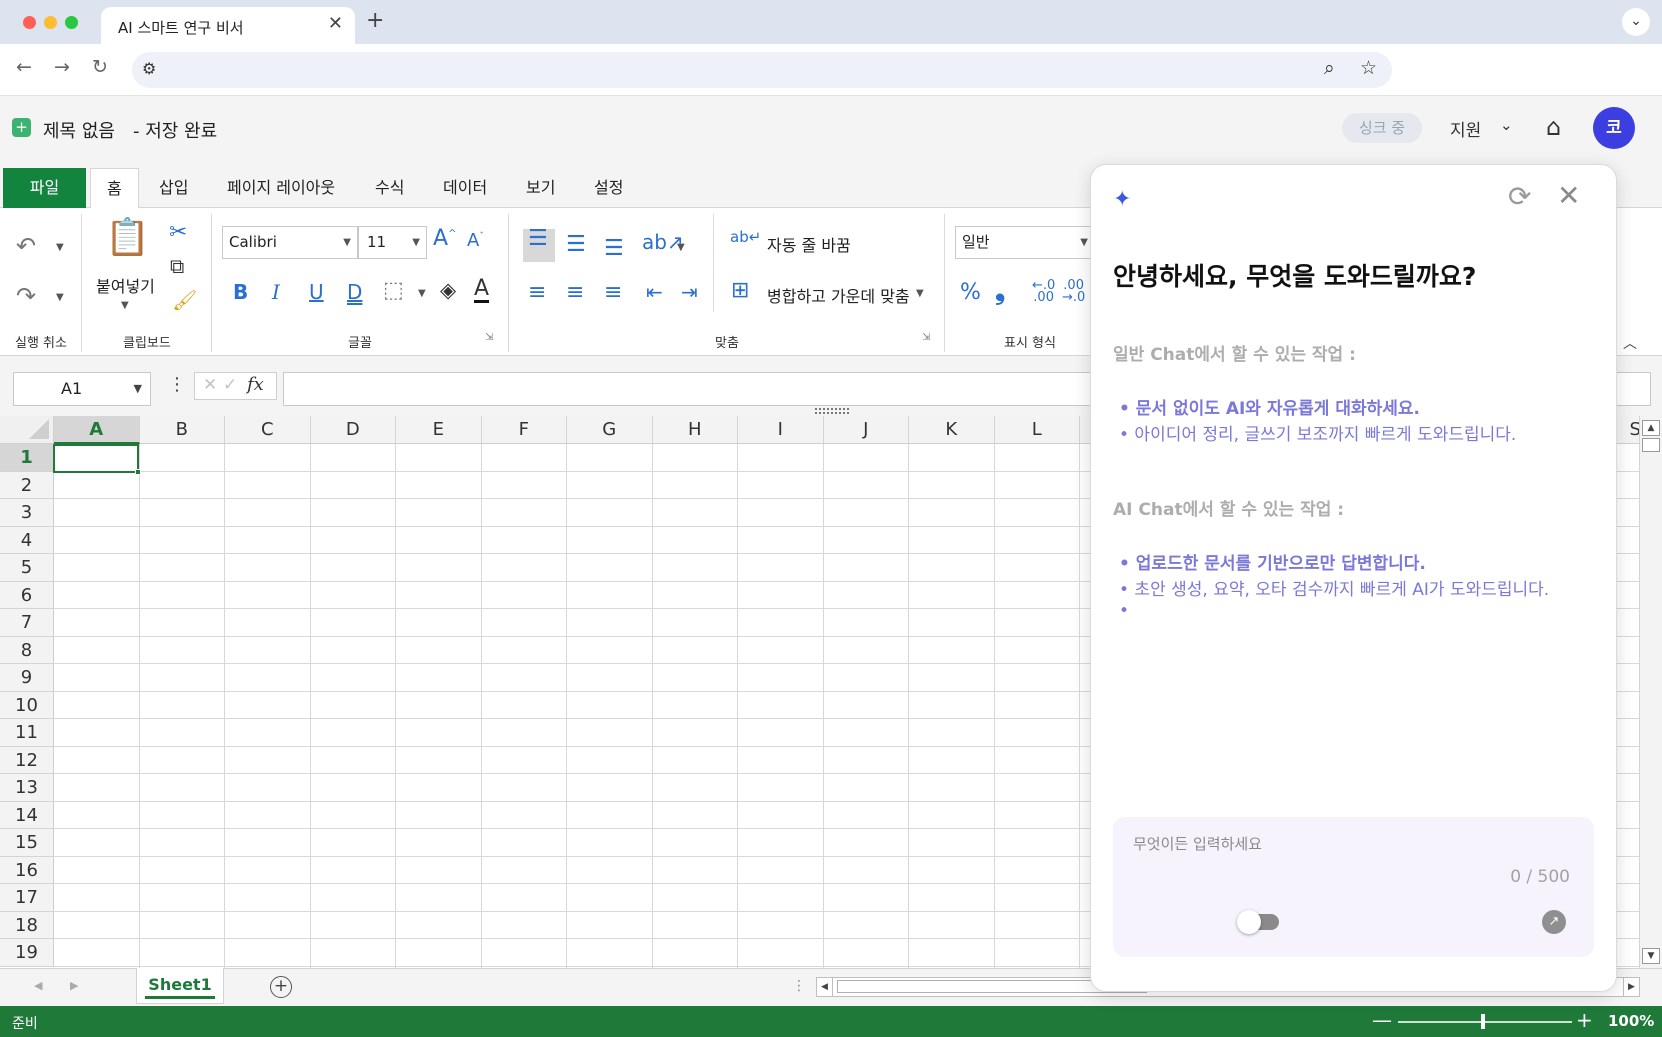 This screenshot has height=1037, width=1662. What do you see at coordinates (610, 430) in the screenshot?
I see `column-header: G` at bounding box center [610, 430].